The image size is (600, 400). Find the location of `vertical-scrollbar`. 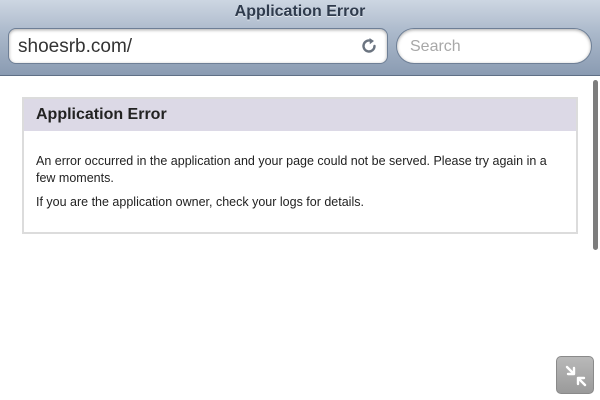

vertical-scrollbar is located at coordinates (595, 165).